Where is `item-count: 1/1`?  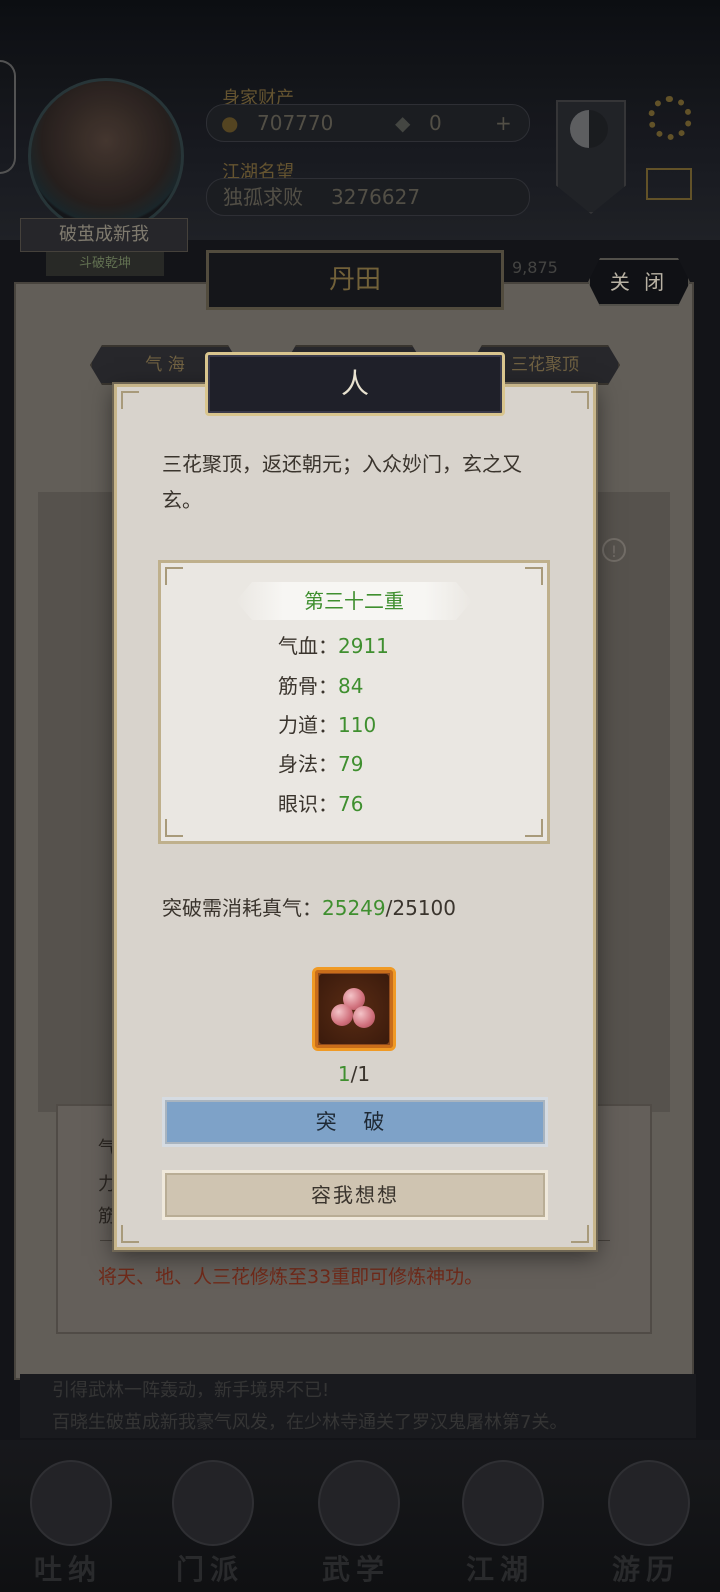 item-count: 1/1 is located at coordinates (354, 1074).